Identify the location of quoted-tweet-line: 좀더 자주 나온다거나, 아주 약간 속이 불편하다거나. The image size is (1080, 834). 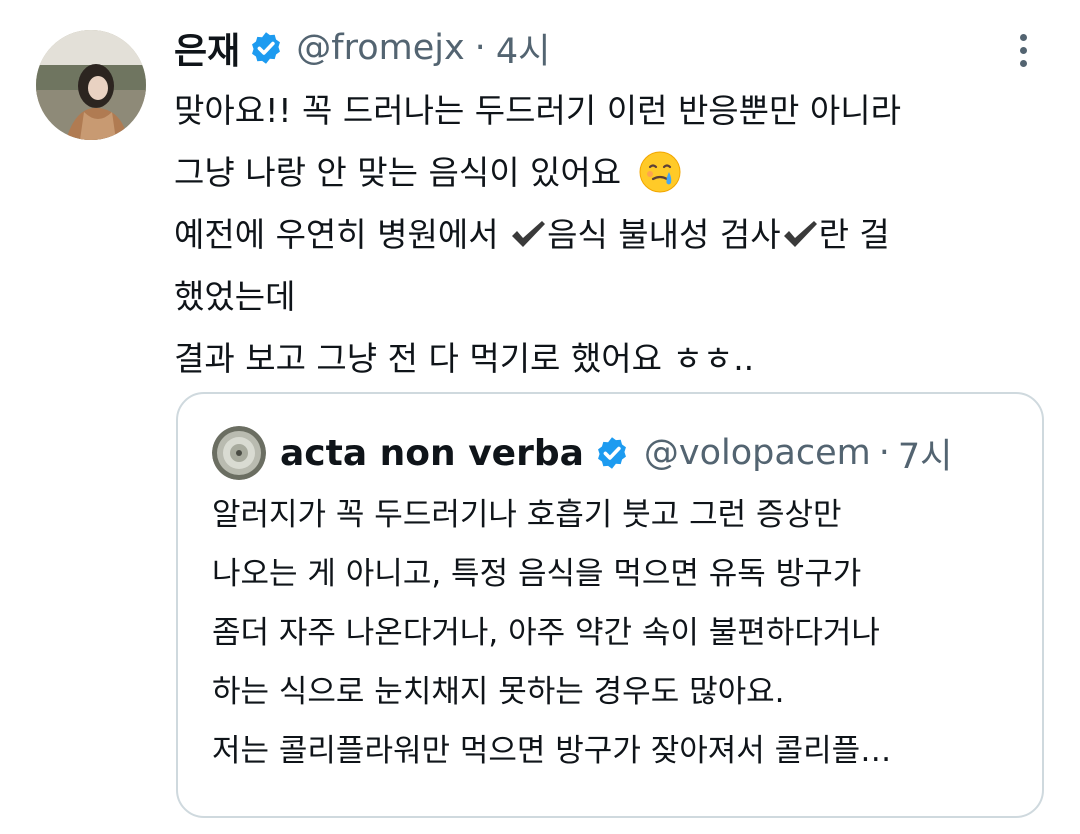
(546, 633).